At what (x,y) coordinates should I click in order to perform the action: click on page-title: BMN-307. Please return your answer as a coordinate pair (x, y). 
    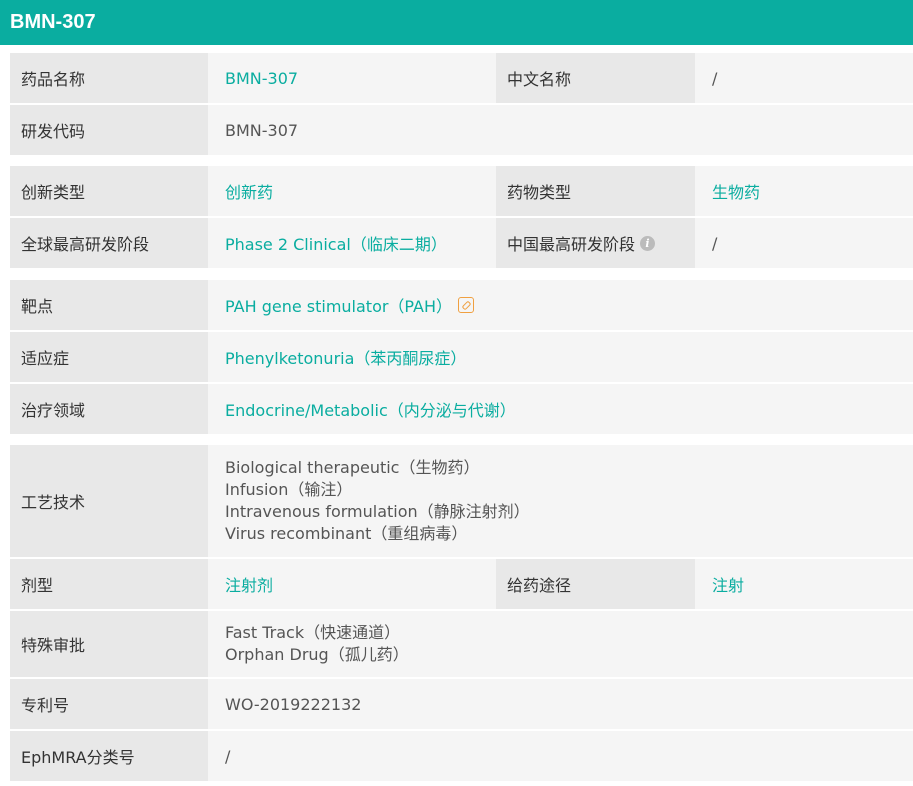
    Looking at the image, I should click on (456, 22).